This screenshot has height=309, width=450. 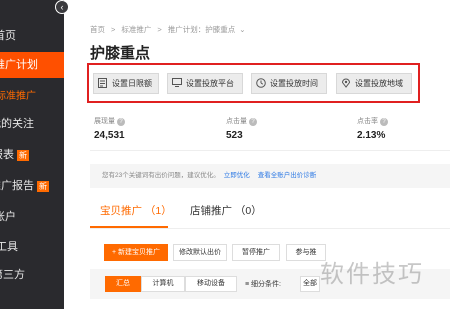 I want to click on bid-notice: 您有23个关键词有出价问题，建议优化。 立即优化 查看全账户出价诊断, so click(x=270, y=176).